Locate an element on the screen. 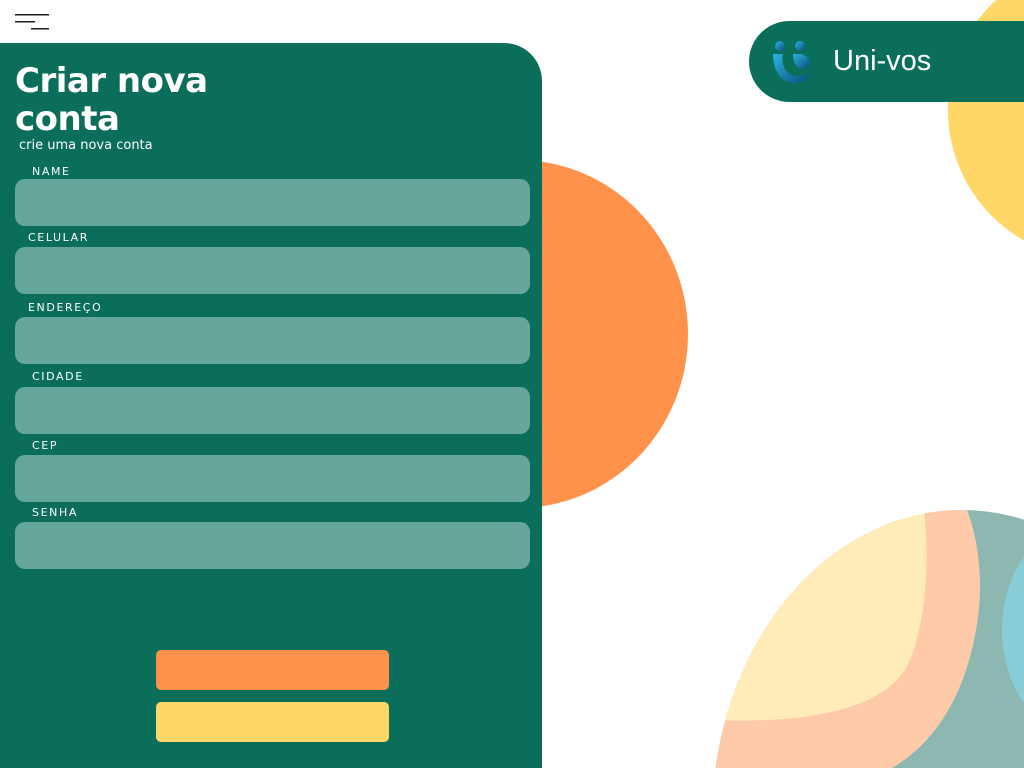  people-logo-icon is located at coordinates (791, 62).